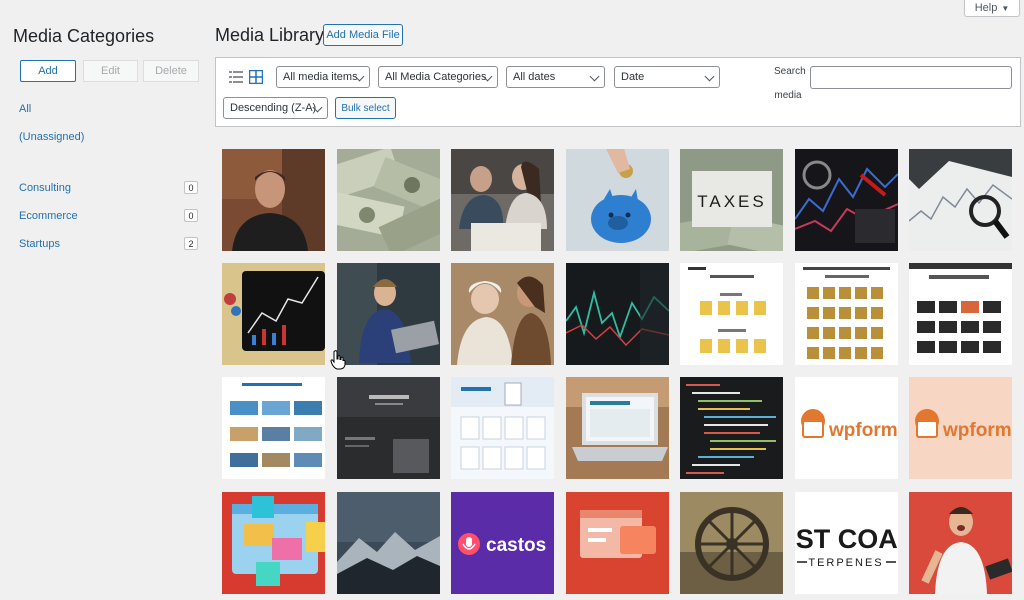 The image size is (1024, 600). Describe the element at coordinates (846, 200) in the screenshot. I see `media-item-stock-charts-pen` at that location.